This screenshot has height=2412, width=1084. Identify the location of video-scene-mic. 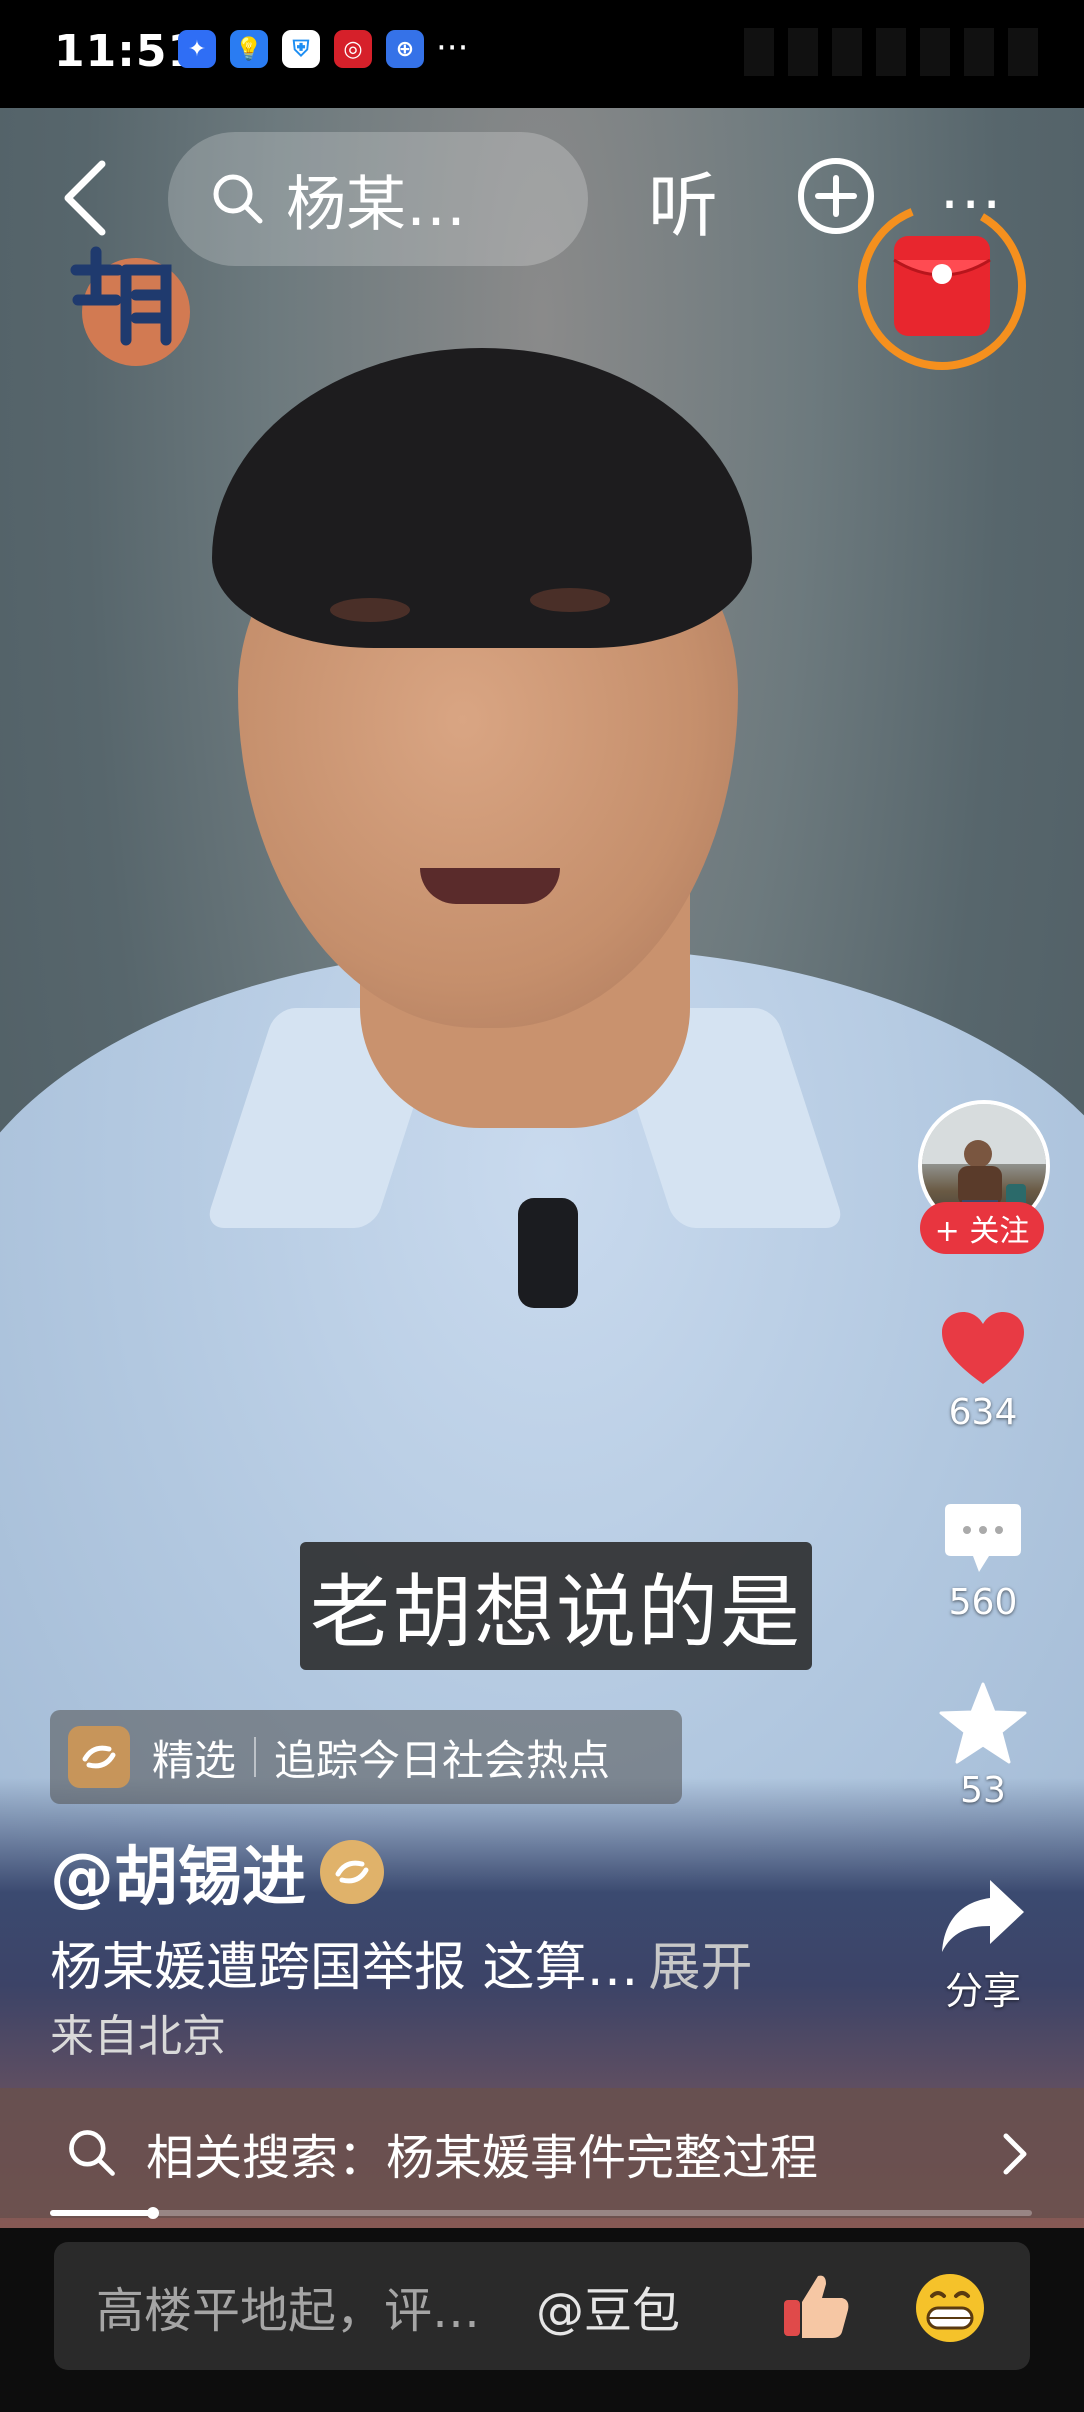
(548, 1253).